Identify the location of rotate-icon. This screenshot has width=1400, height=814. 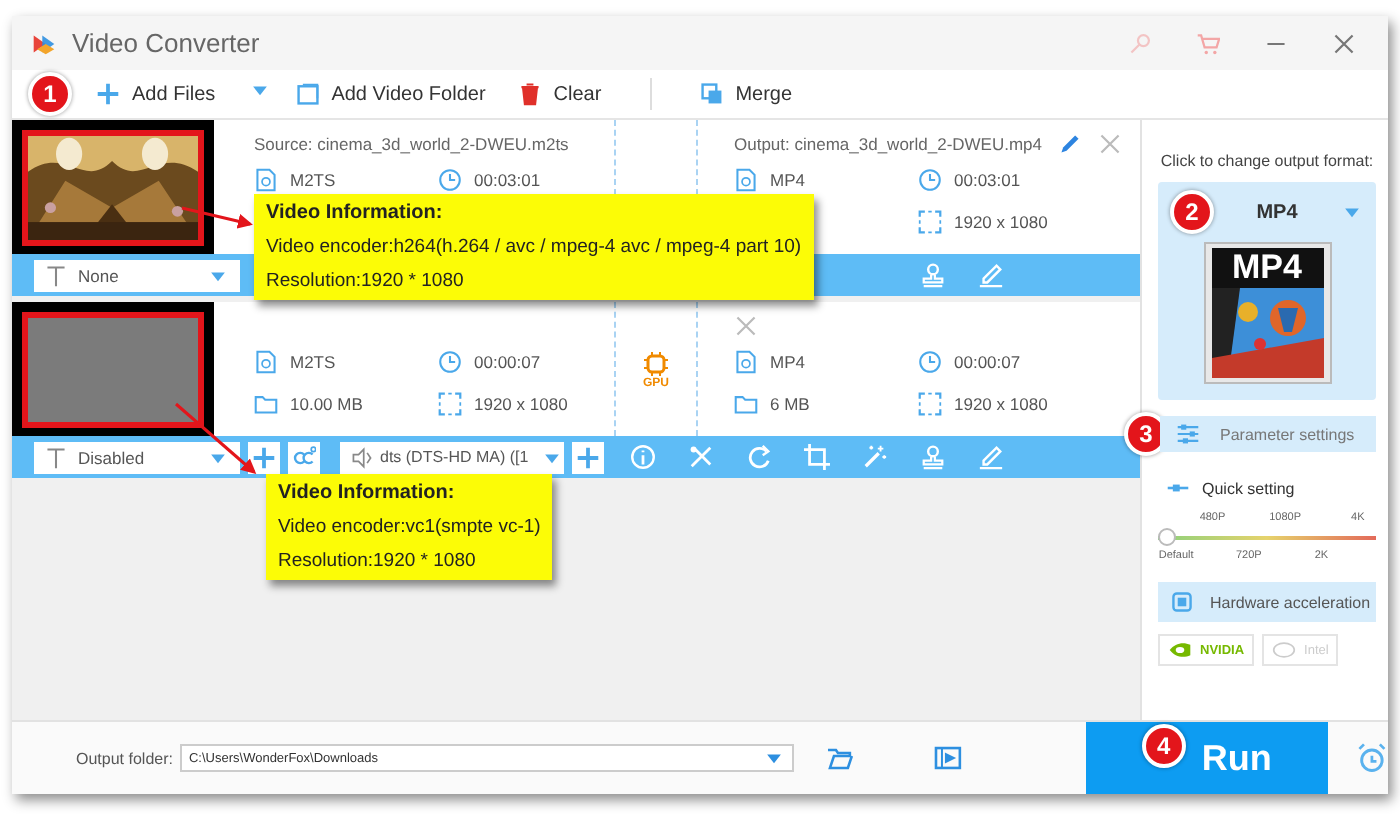
(759, 457).